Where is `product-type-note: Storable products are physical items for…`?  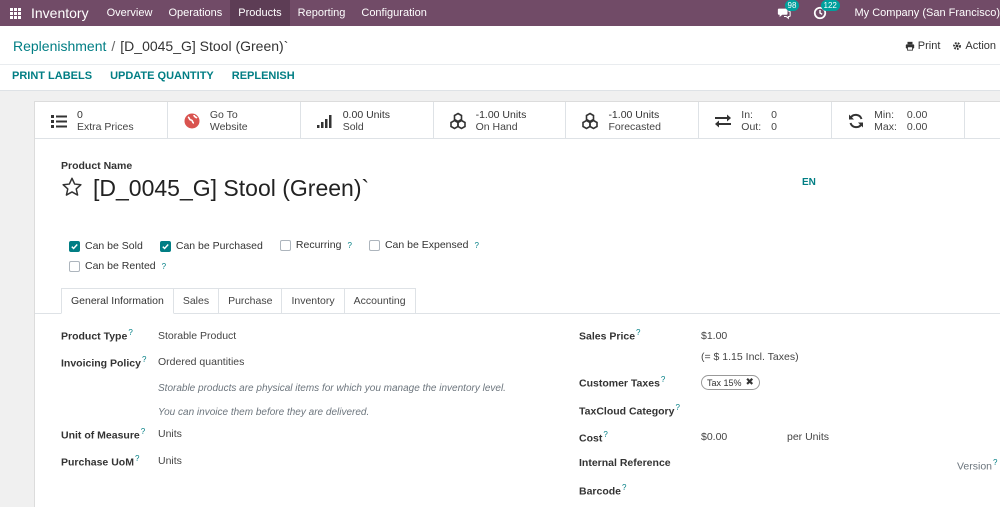 product-type-note: Storable products are physical items for… is located at coordinates (332, 388).